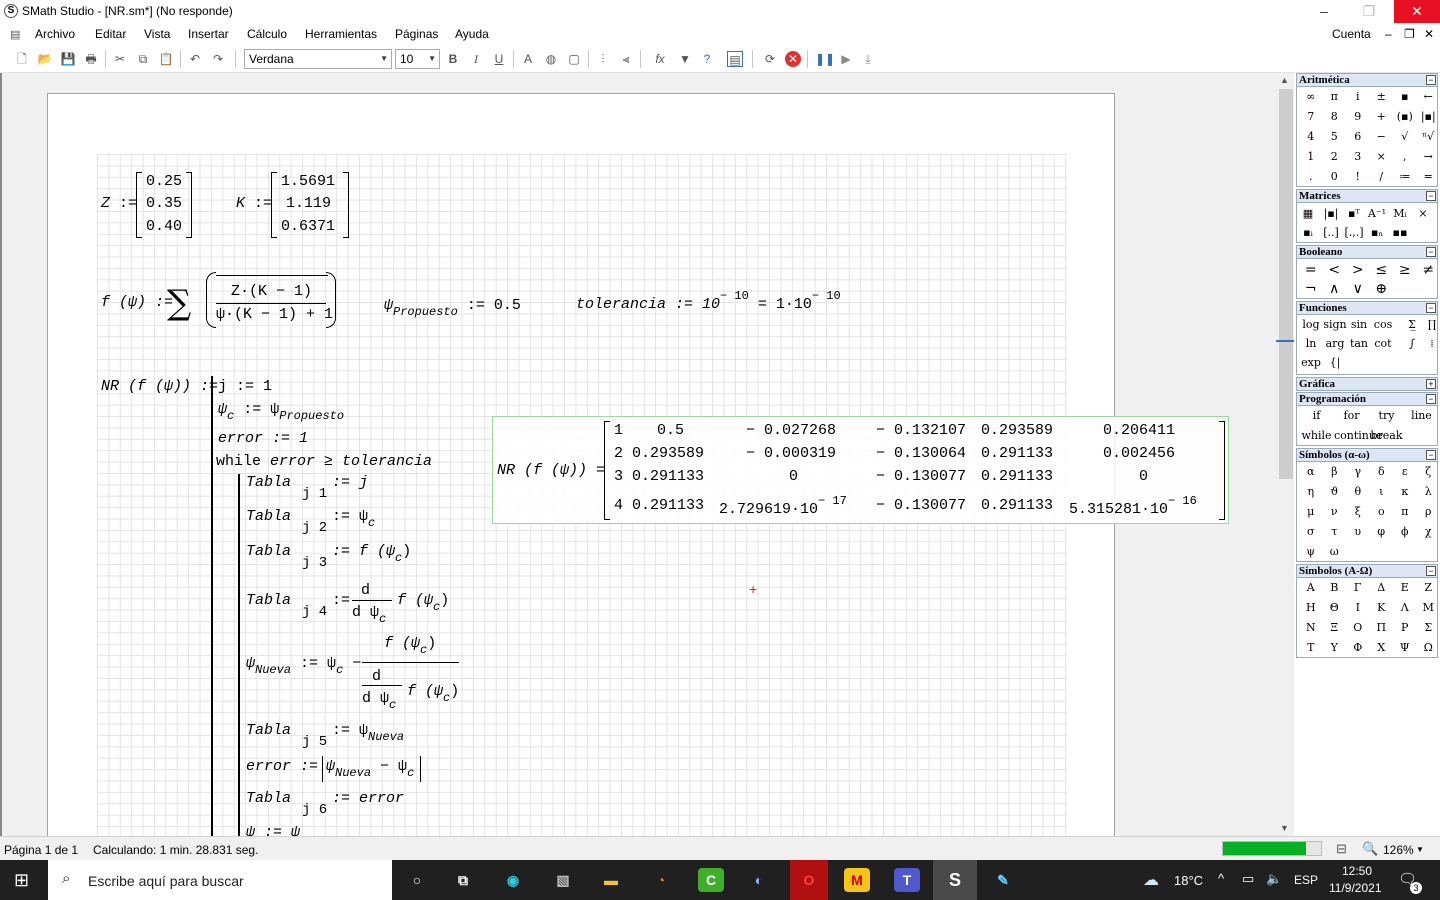  Describe the element at coordinates (220, 880) in the screenshot. I see `taskbar-search: ⌕ Escribe aquí para buscar` at that location.